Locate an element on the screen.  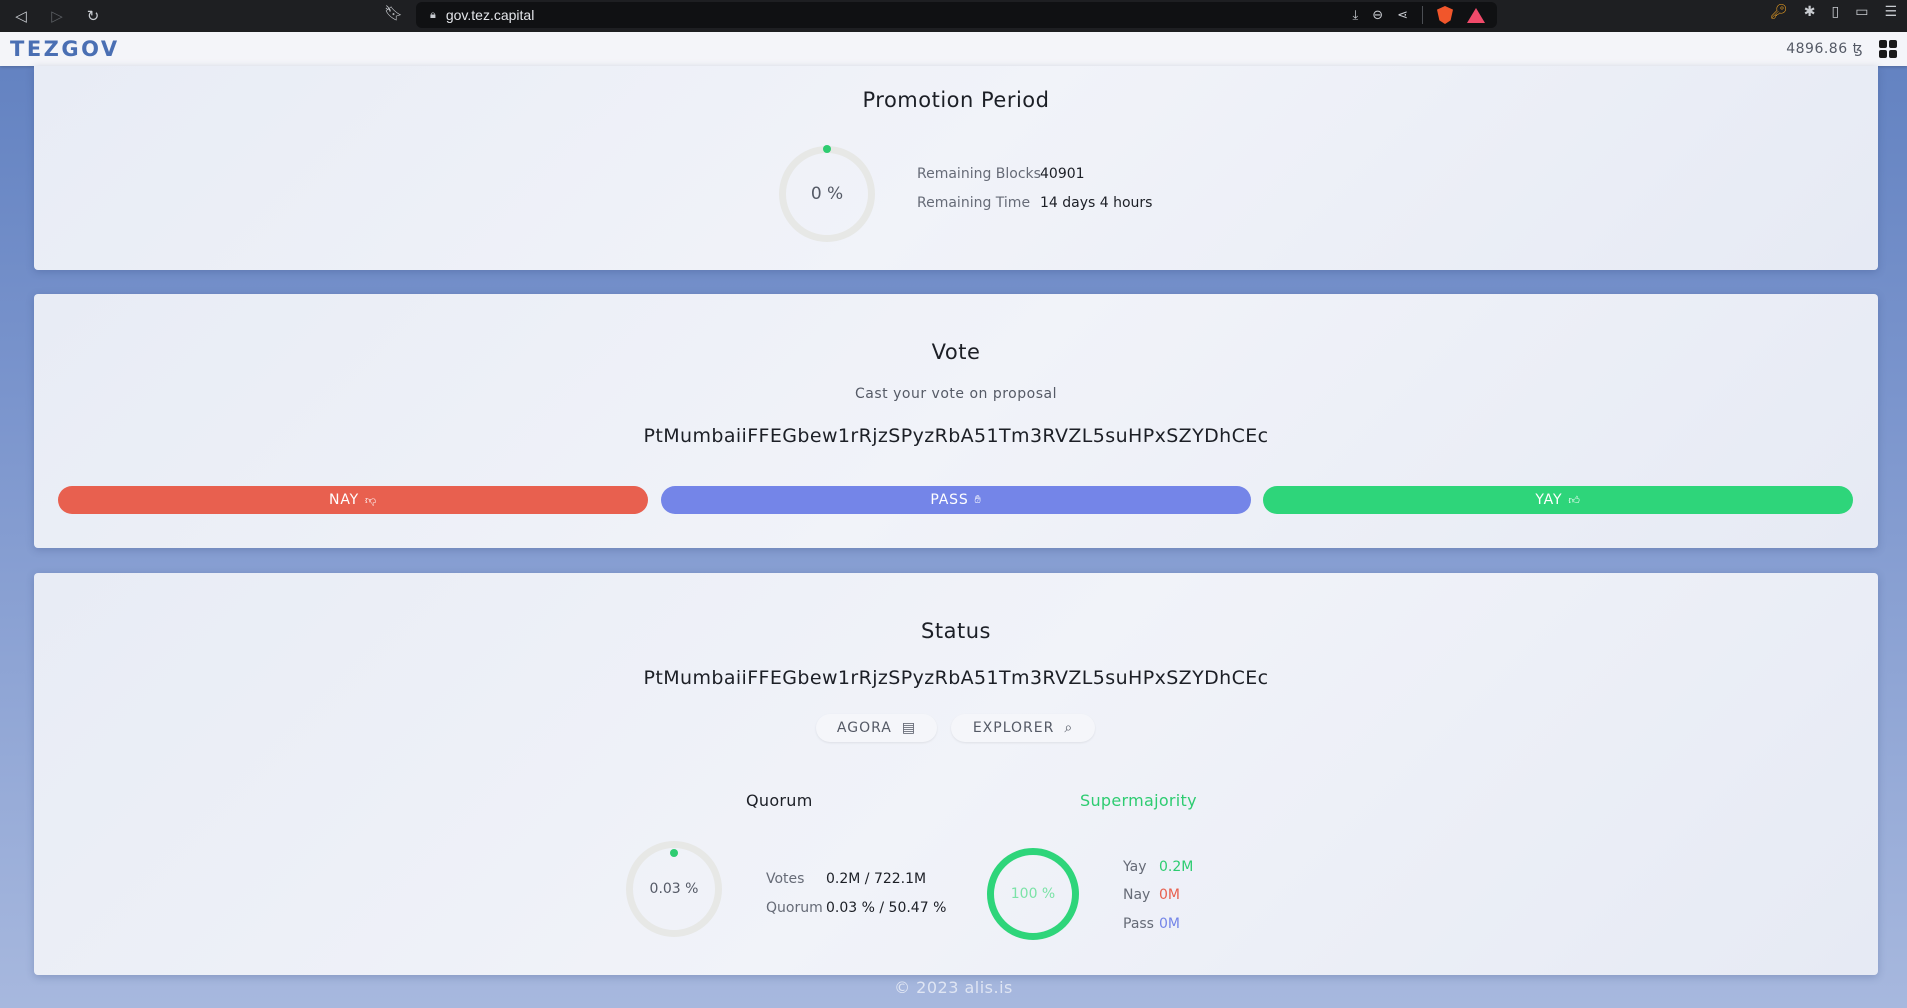
pass-legend-value: 0M is located at coordinates (1169, 924).